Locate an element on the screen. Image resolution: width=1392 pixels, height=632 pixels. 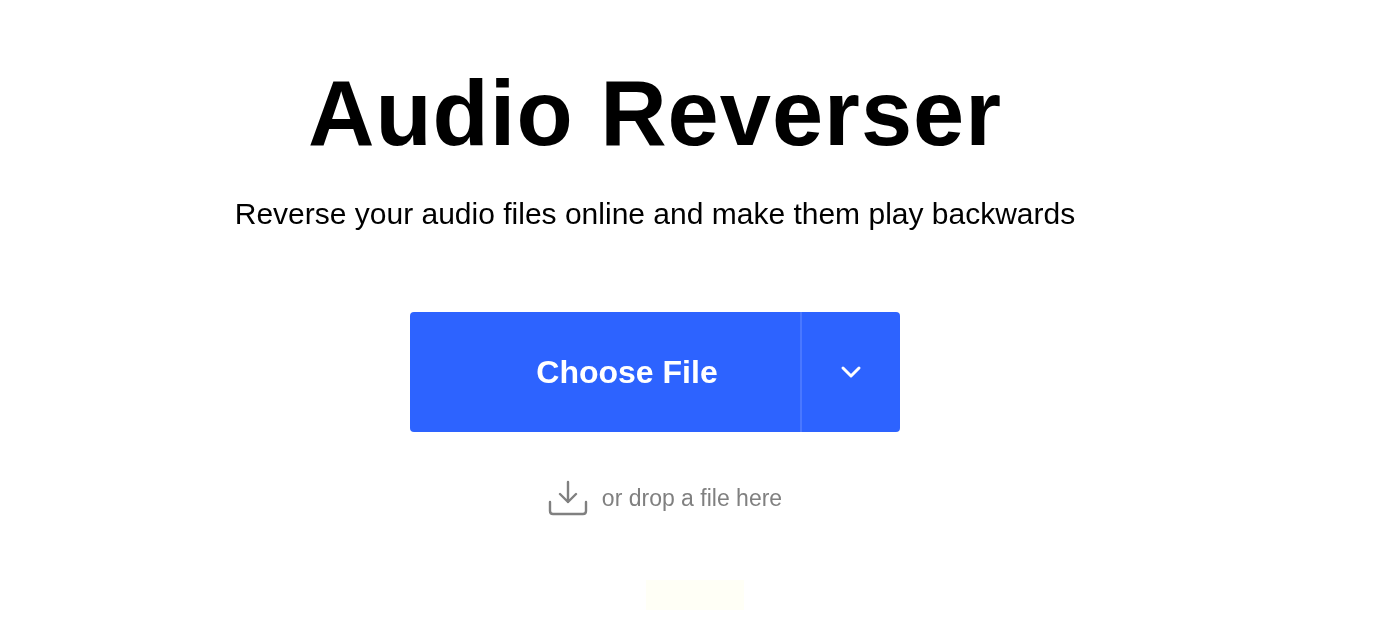
dropdown-button is located at coordinates (850, 372).